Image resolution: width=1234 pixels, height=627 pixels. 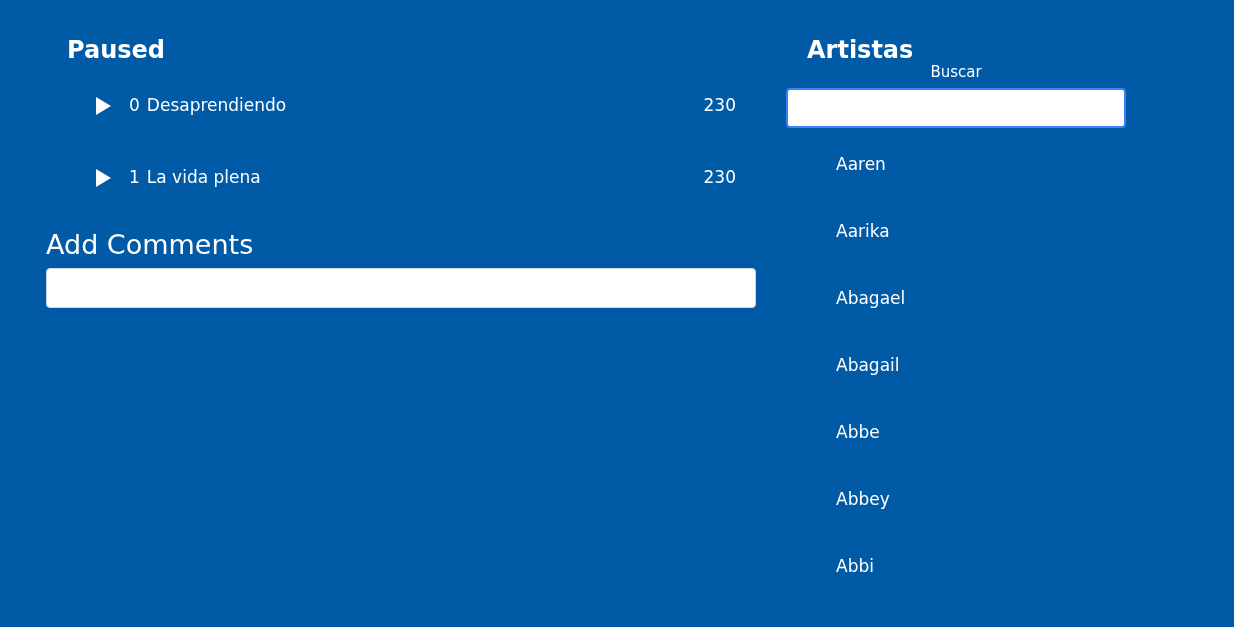 I want to click on track-number: 0, so click(x=134, y=106).